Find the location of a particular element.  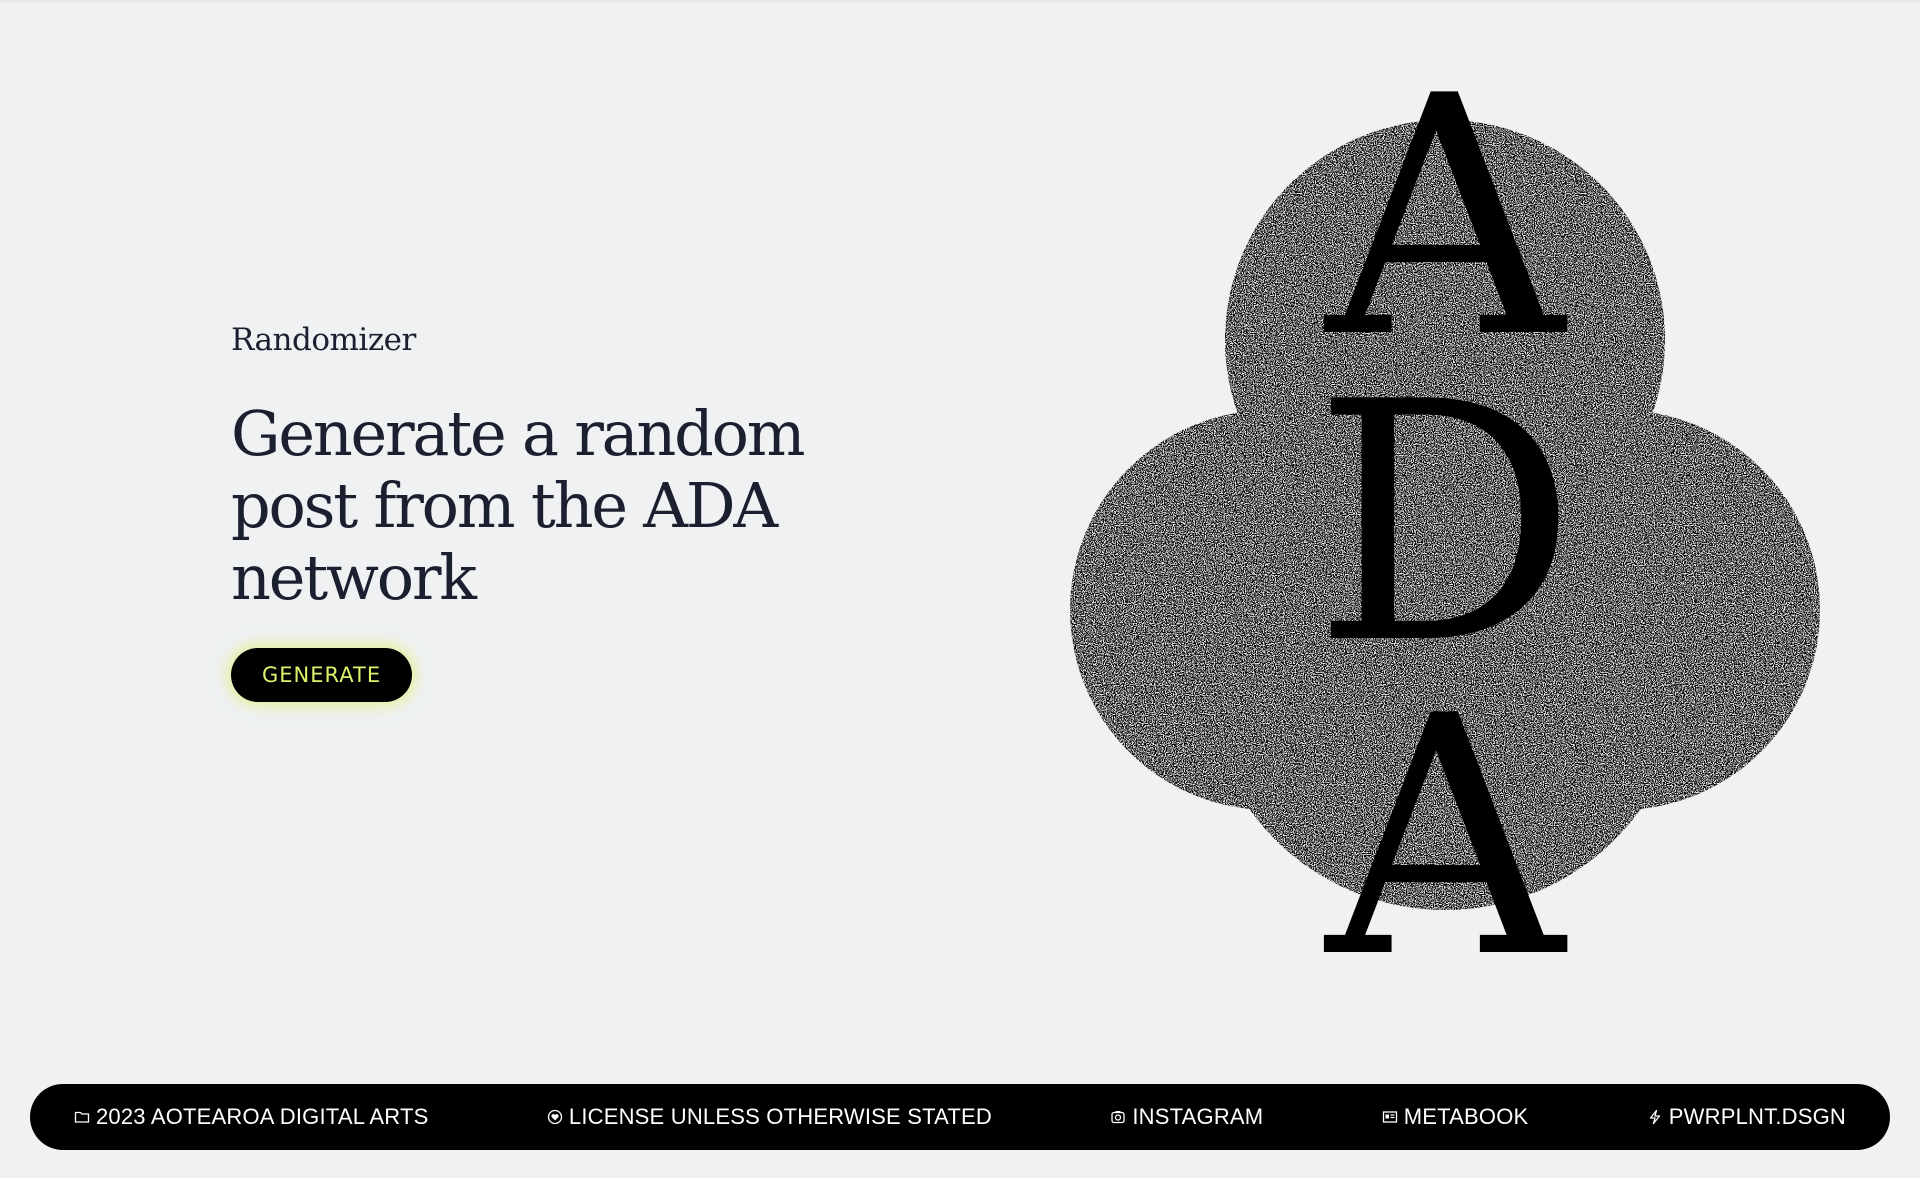

footer-license-label: LICENSE UNLESS OTHERWISE STATED is located at coordinates (780, 1116).